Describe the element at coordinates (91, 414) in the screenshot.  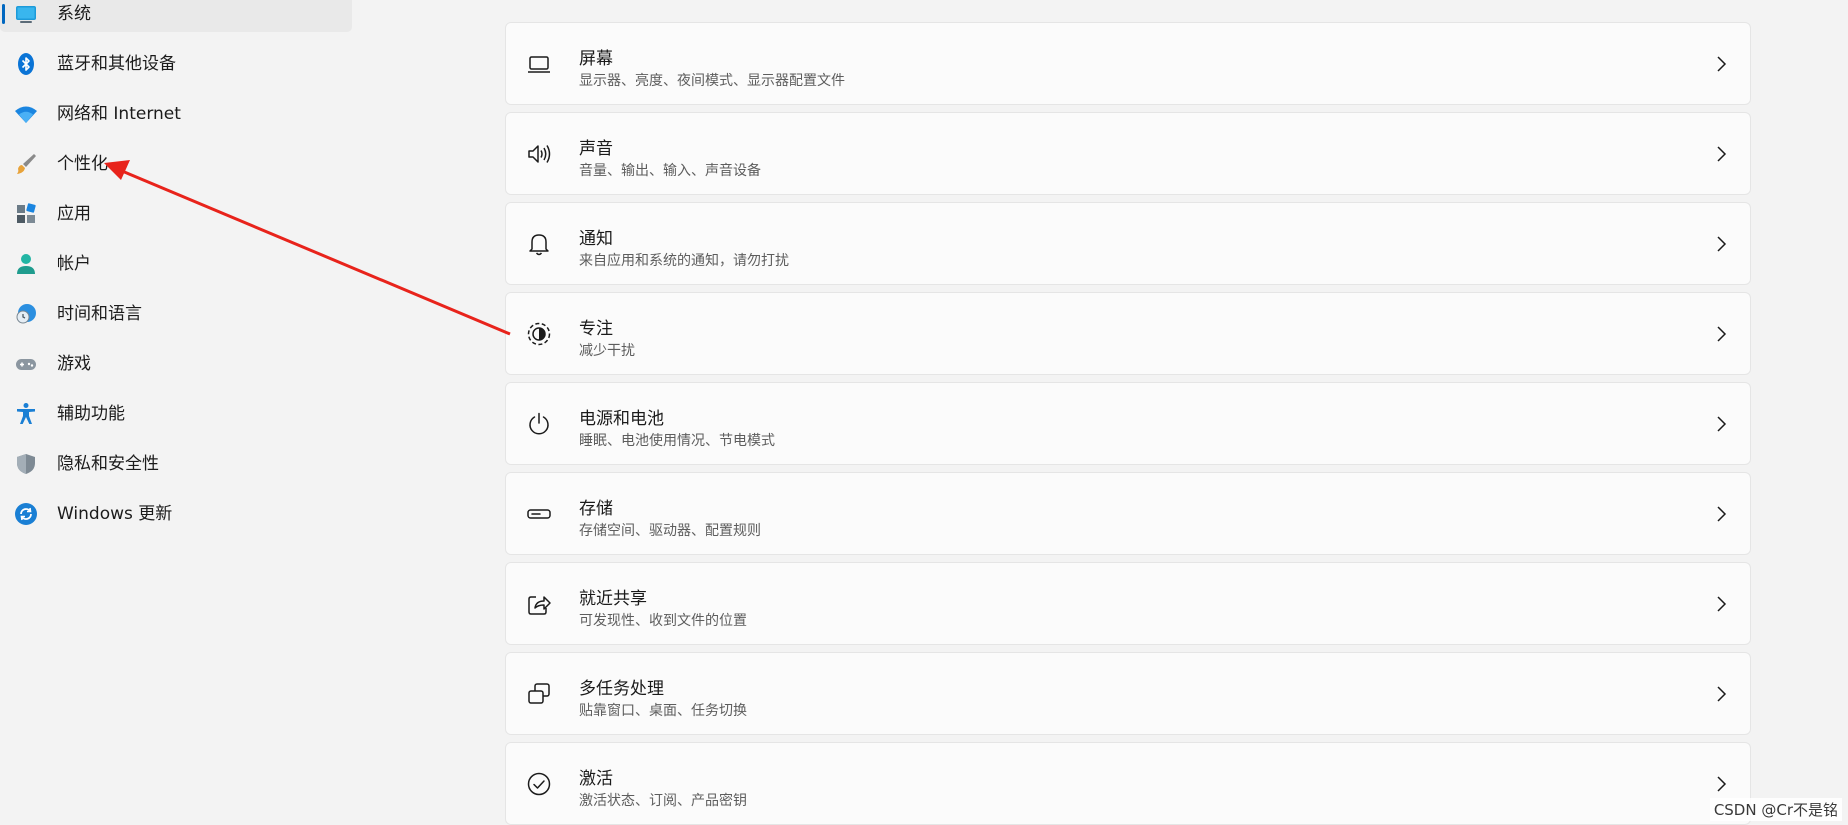
I see `sidebar-item-label: 辅助功能` at that location.